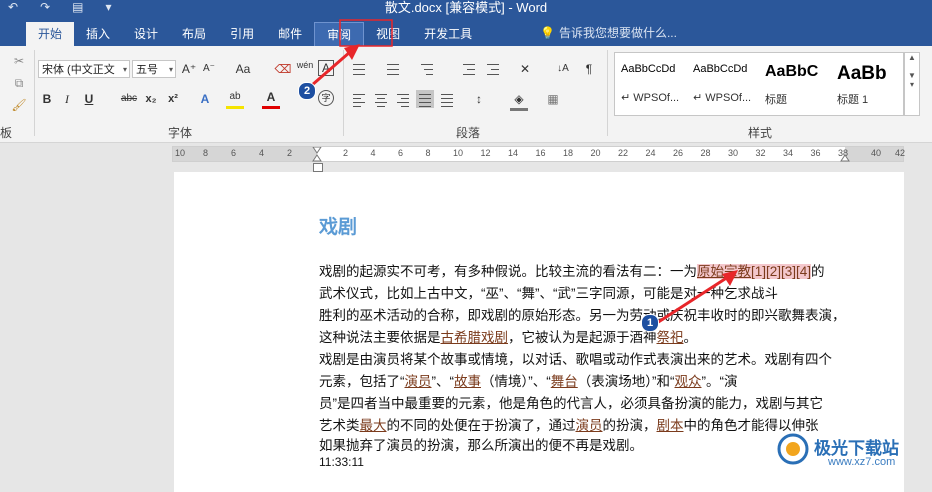  I want to click on align-right-icon, so click(403, 99).